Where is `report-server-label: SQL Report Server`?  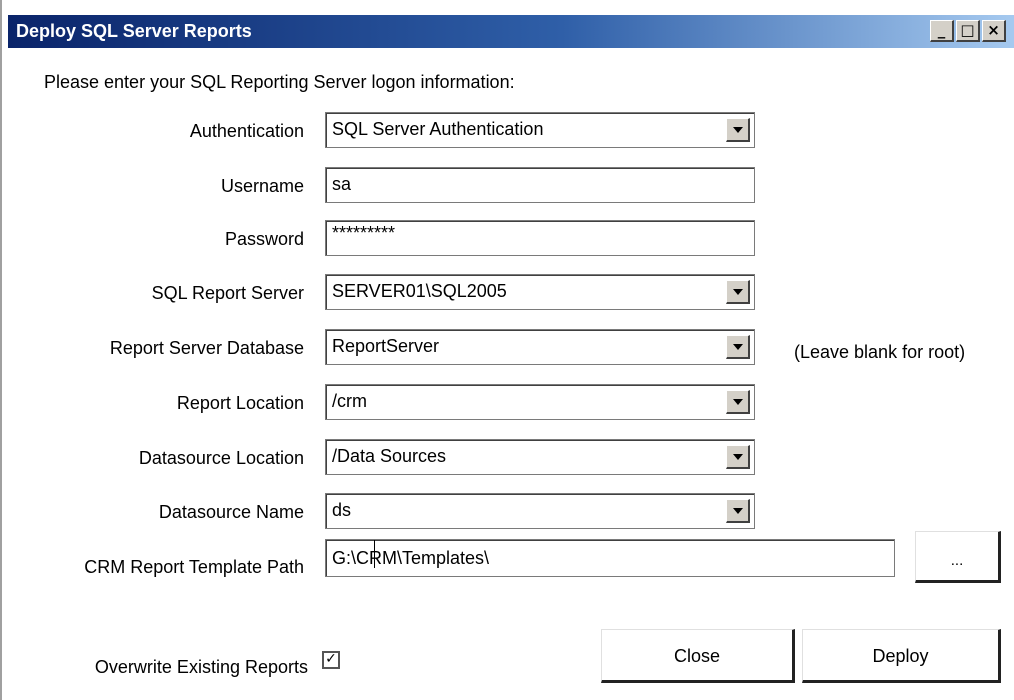
report-server-label: SQL Report Server is located at coordinates (227, 293).